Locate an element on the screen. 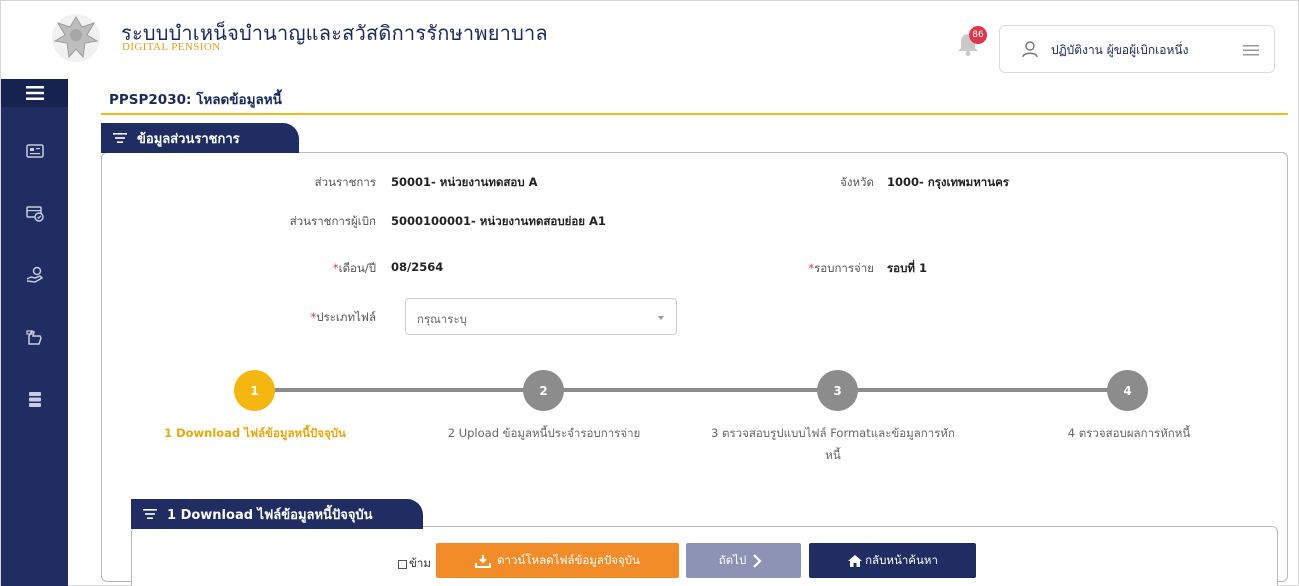 This screenshot has width=1299, height=586. province-label: จังหวัด is located at coordinates (857, 182).